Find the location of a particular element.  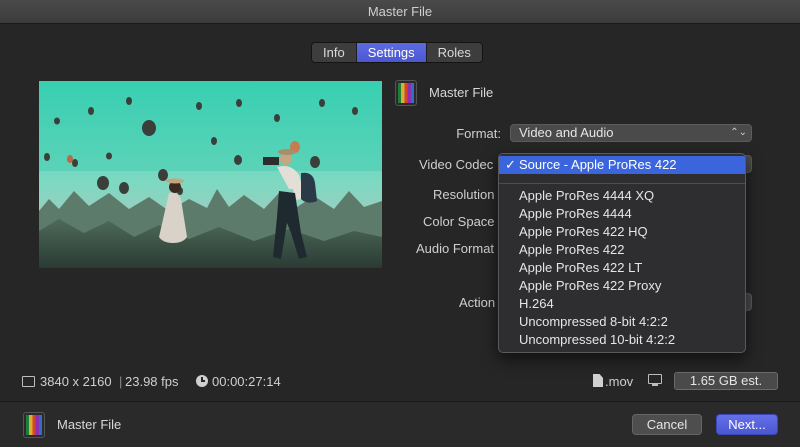

codec-option-label: Source - Apple ProRes 422 is located at coordinates (598, 164).